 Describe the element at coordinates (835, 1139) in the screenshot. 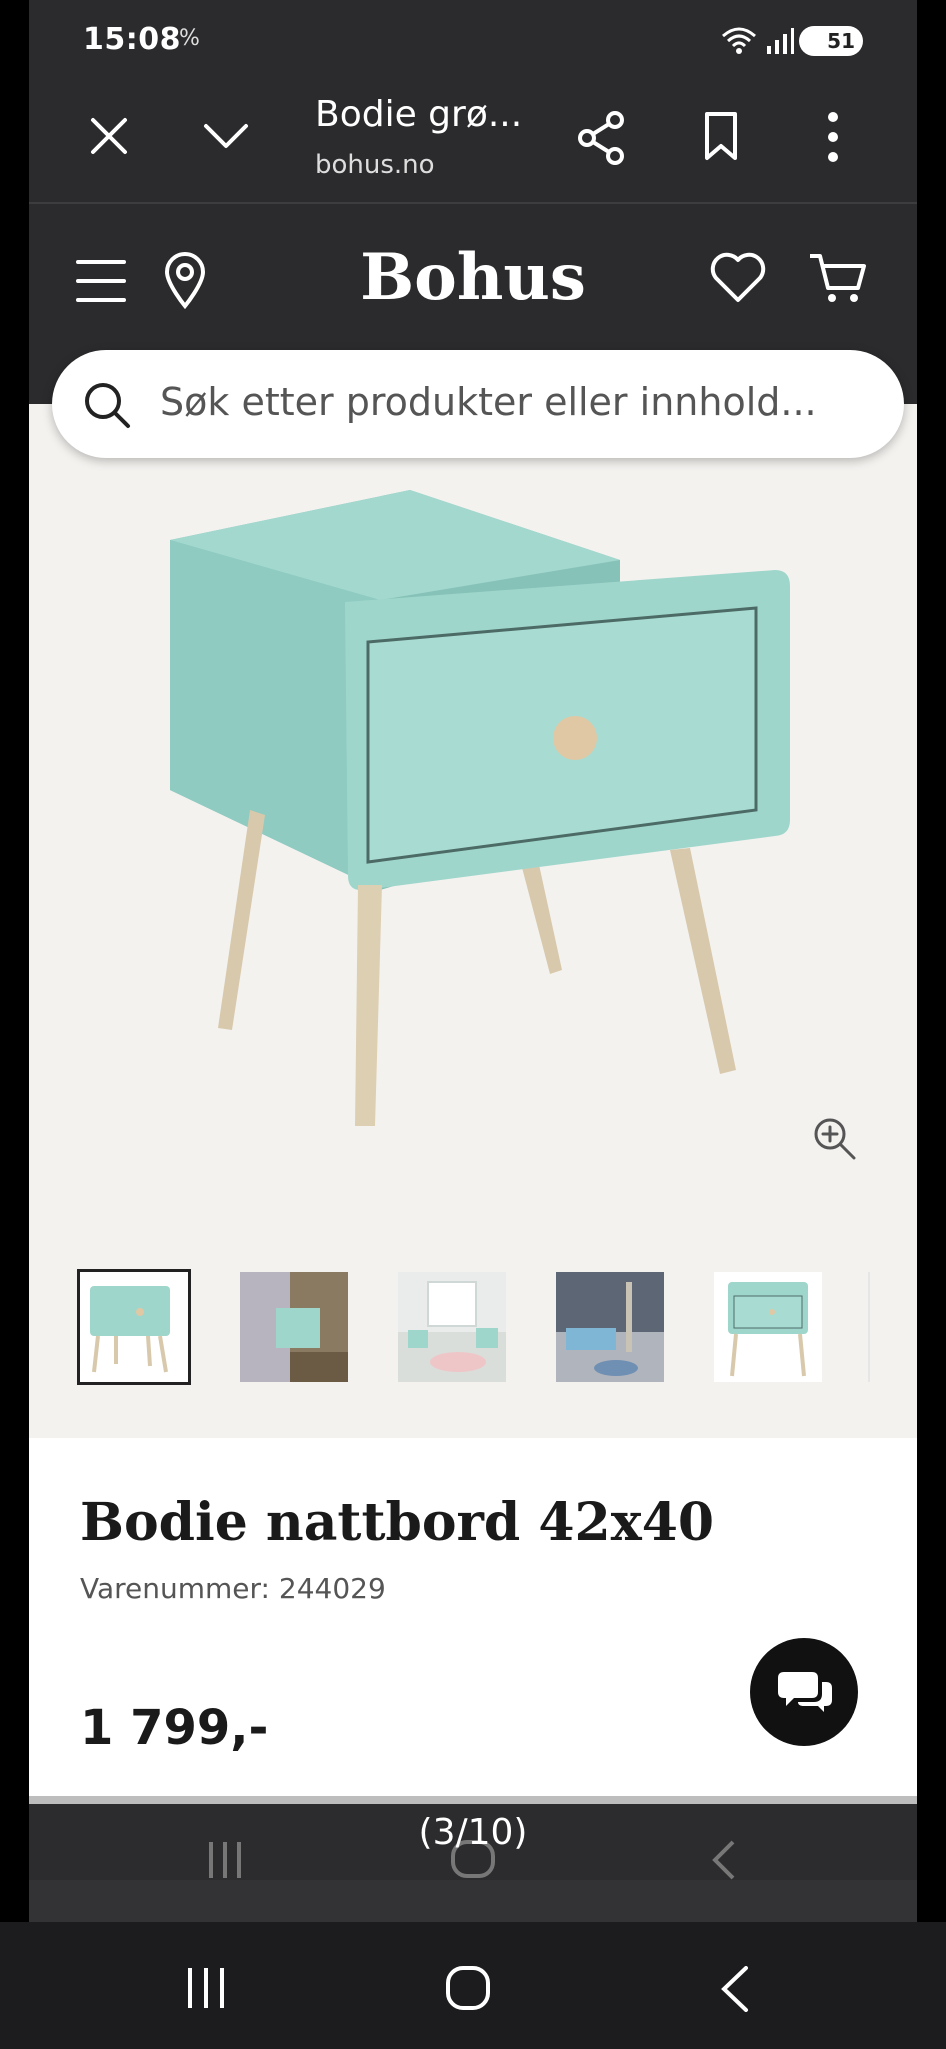

I see `zoom-in-icon` at that location.